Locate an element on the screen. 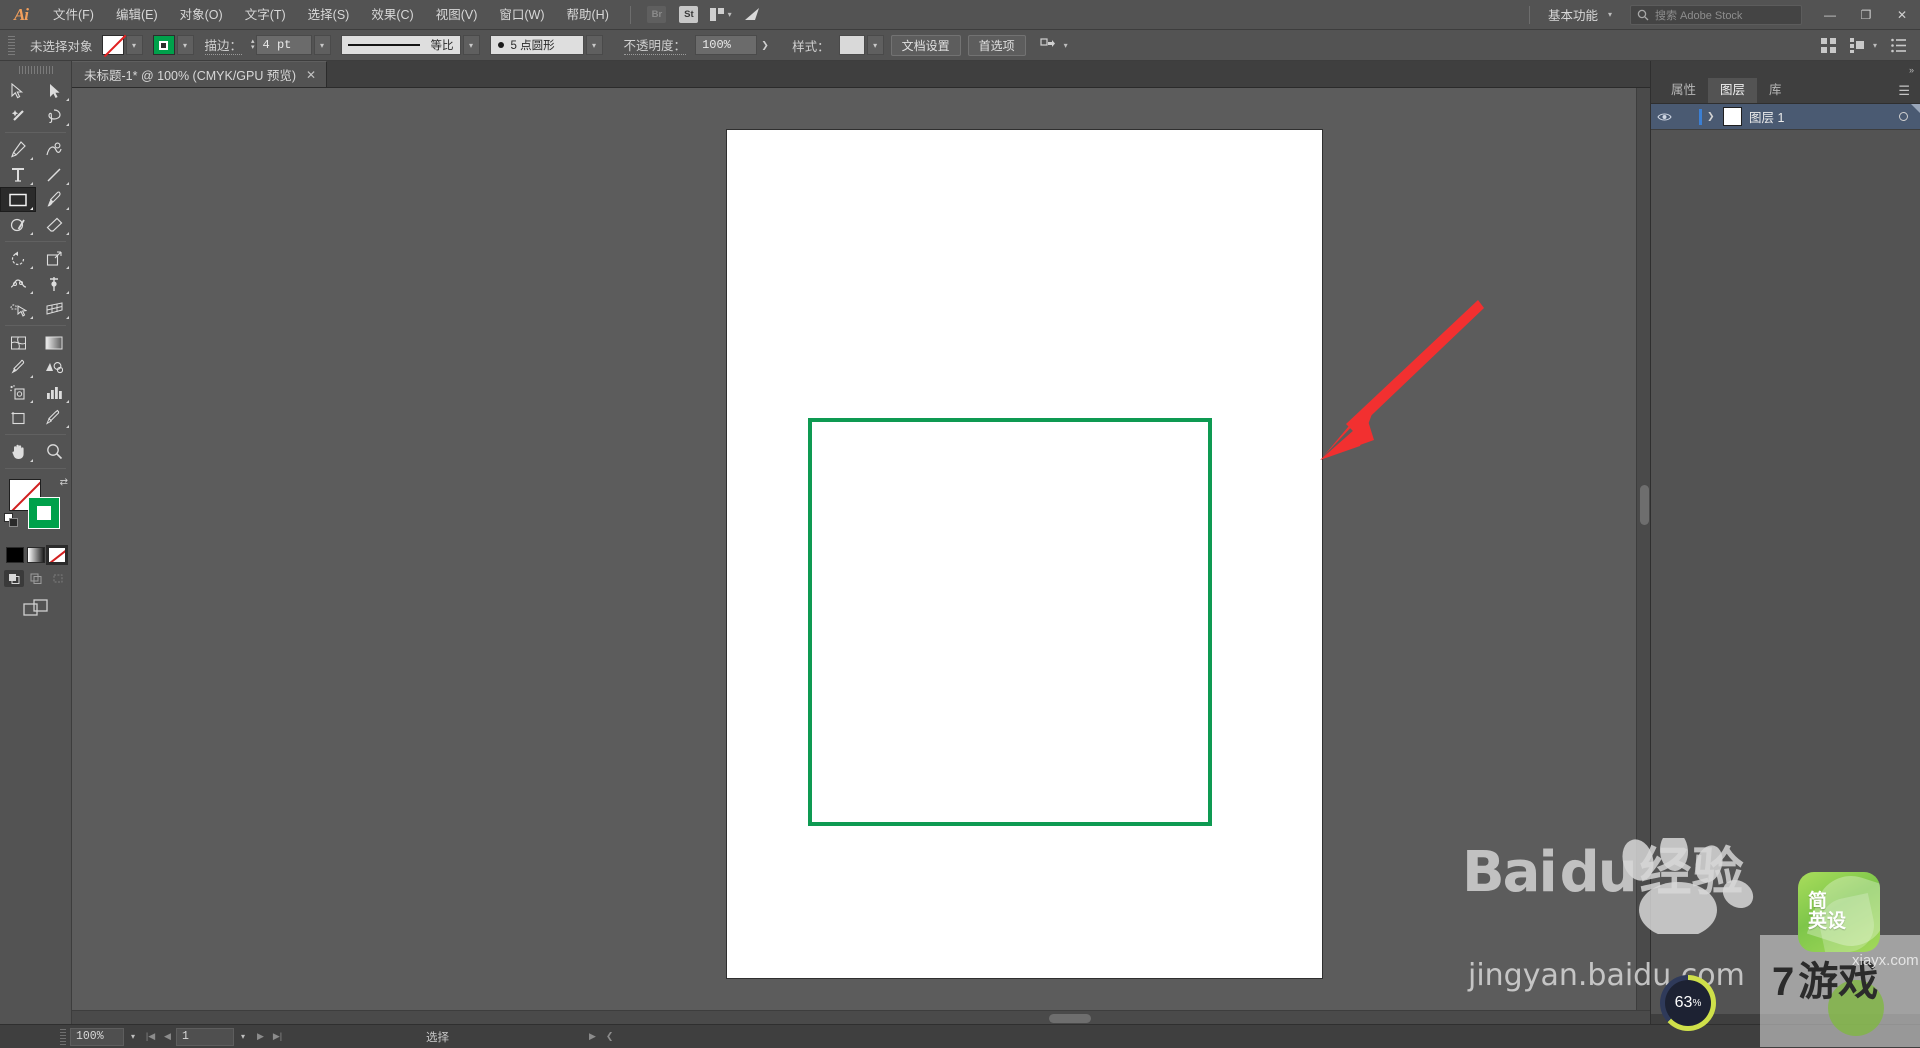  menu-object: 对象(O) is located at coordinates (201, 15).